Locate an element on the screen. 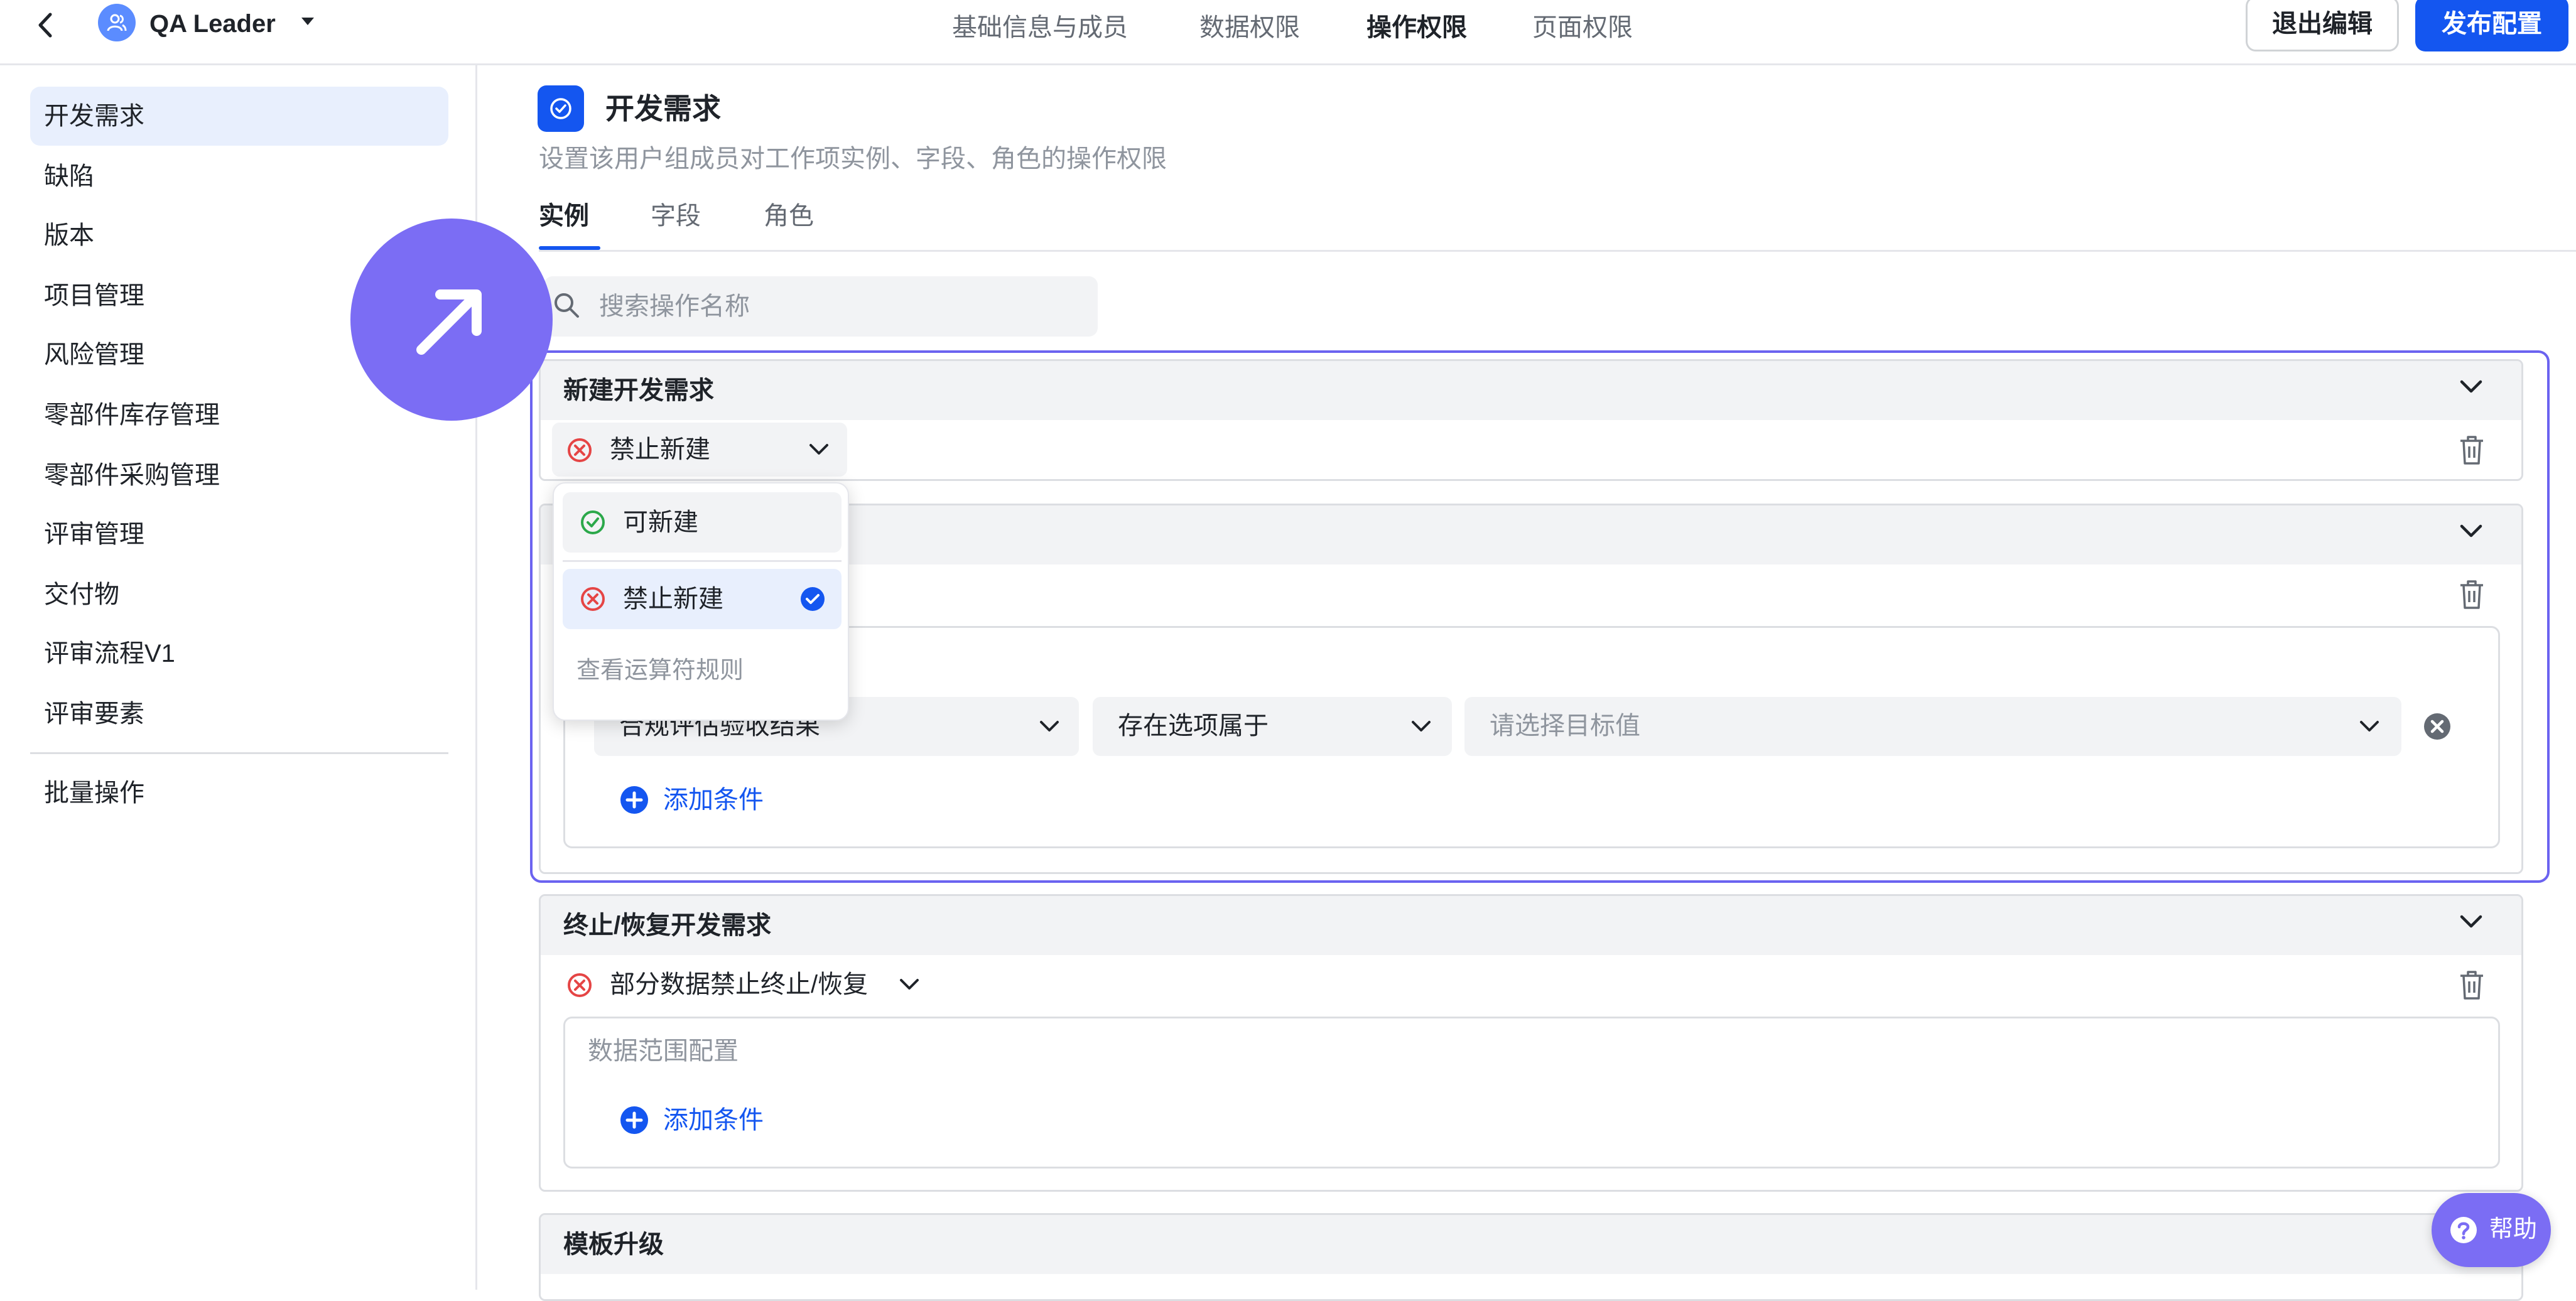 The height and width of the screenshot is (1301, 2576). page-title: 开发需求 is located at coordinates (663, 108).